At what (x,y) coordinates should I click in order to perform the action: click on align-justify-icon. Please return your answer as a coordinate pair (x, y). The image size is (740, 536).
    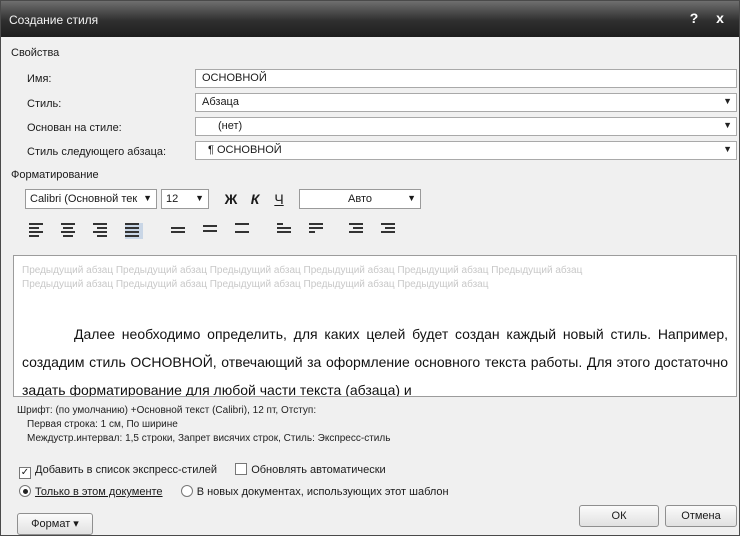
    Looking at the image, I should click on (134, 231).